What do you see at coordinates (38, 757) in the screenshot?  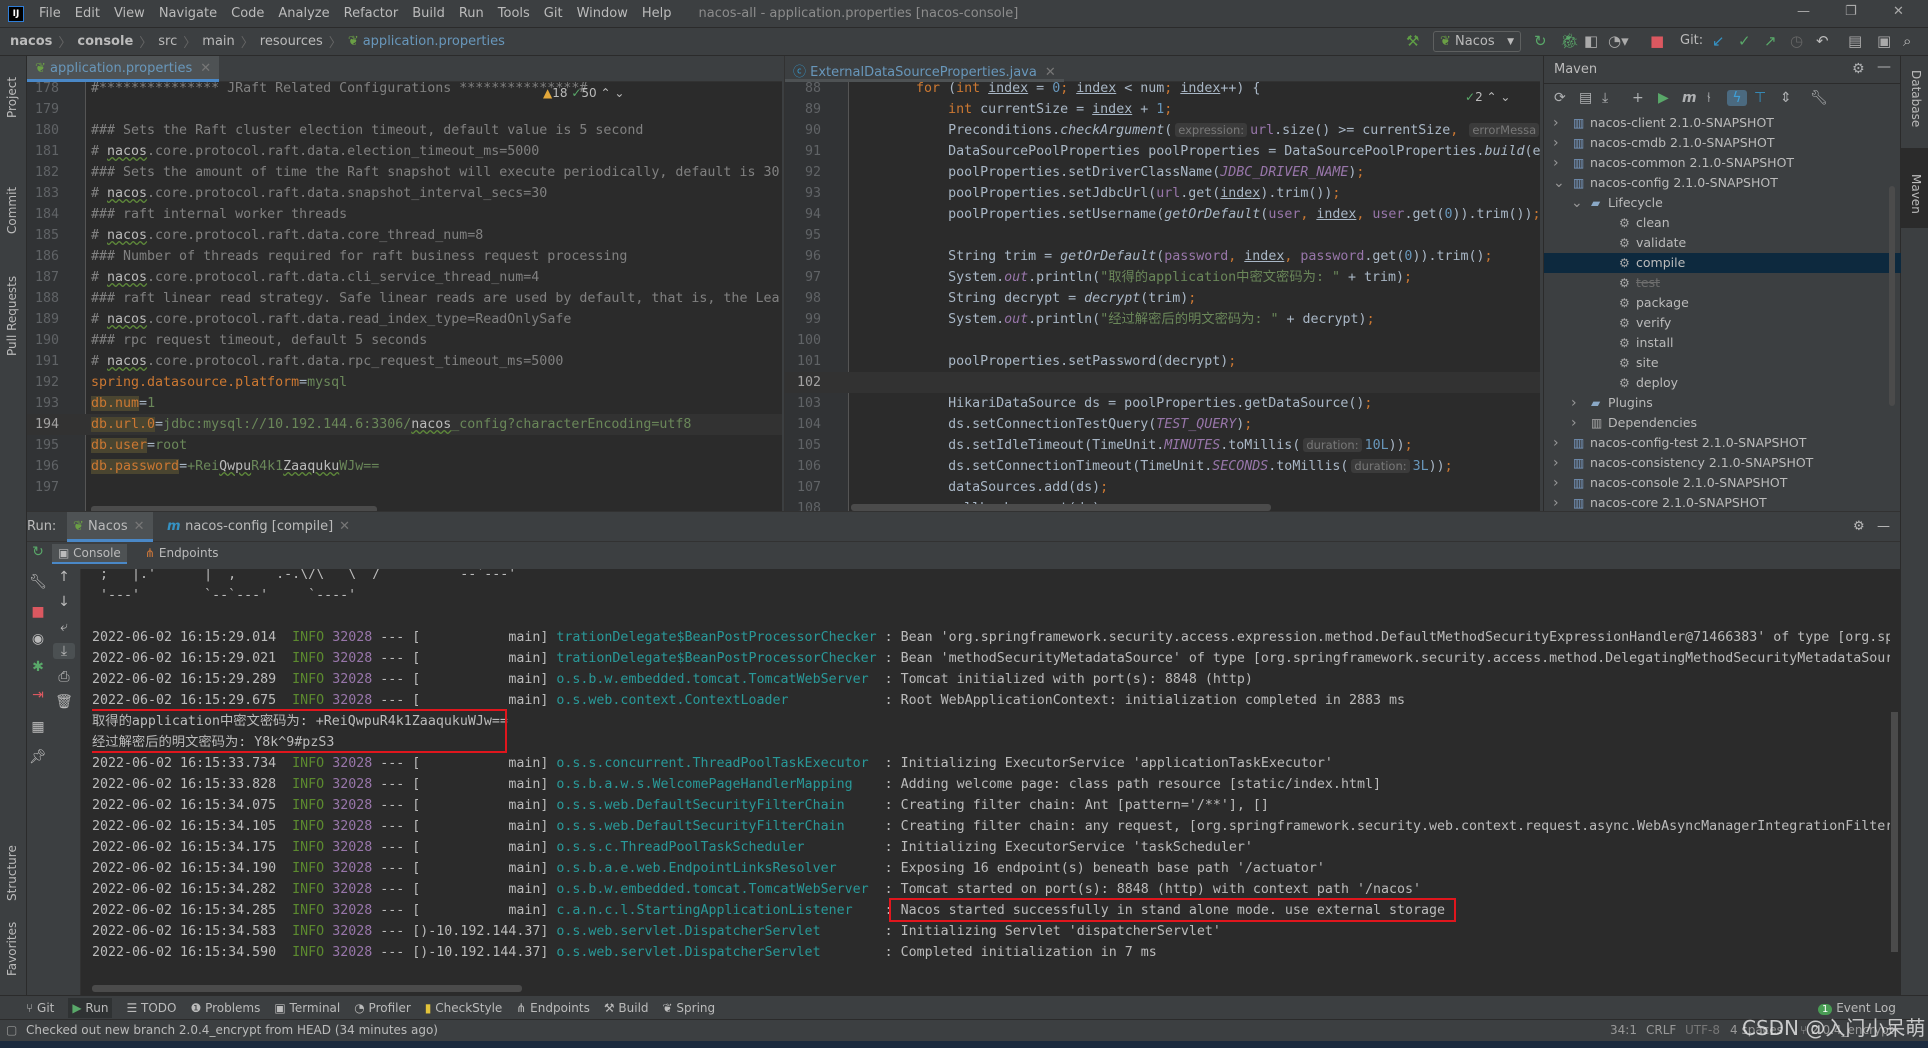 I see `pin-tab-icon: 📌︎` at bounding box center [38, 757].